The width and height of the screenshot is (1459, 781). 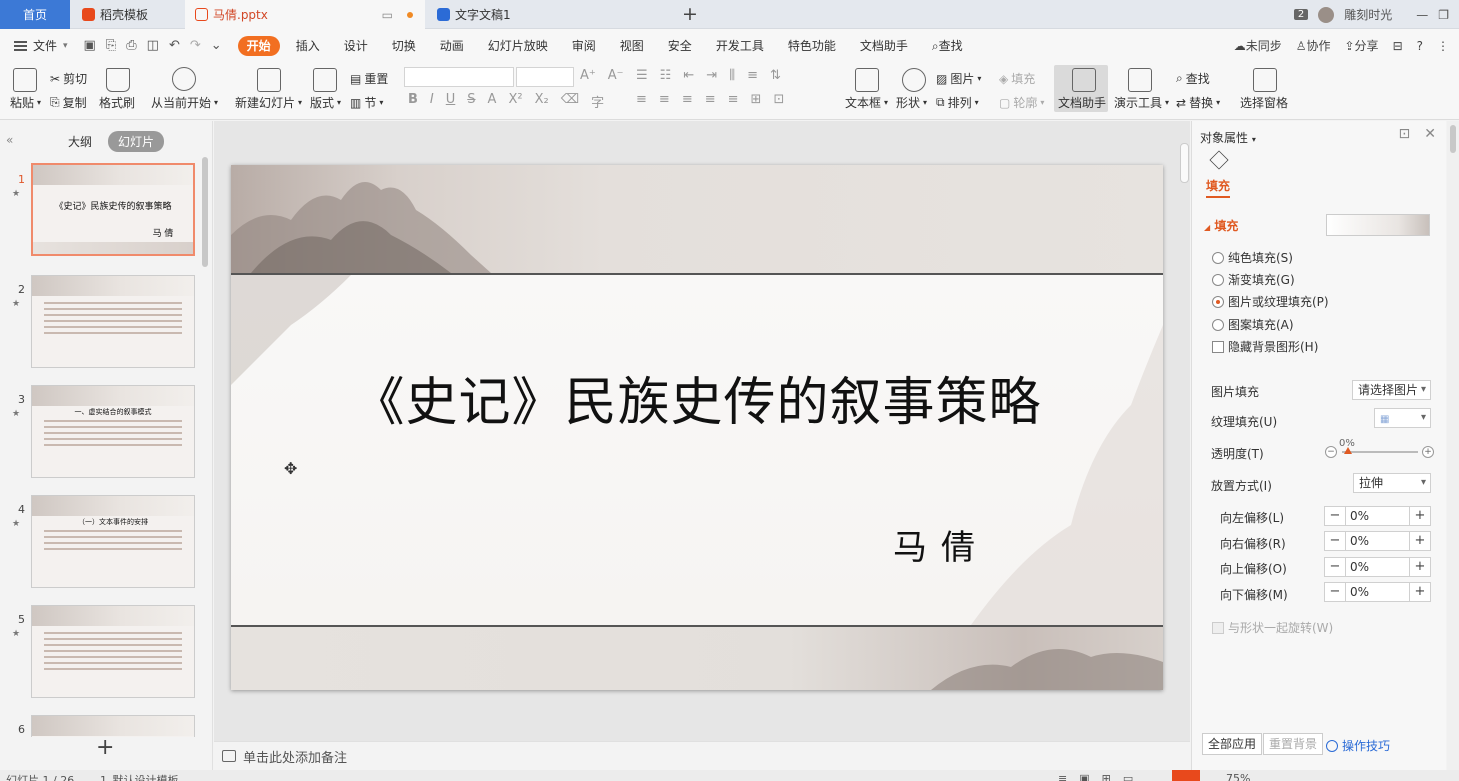 I want to click on tab-developer: 开发工具, so click(x=740, y=46).